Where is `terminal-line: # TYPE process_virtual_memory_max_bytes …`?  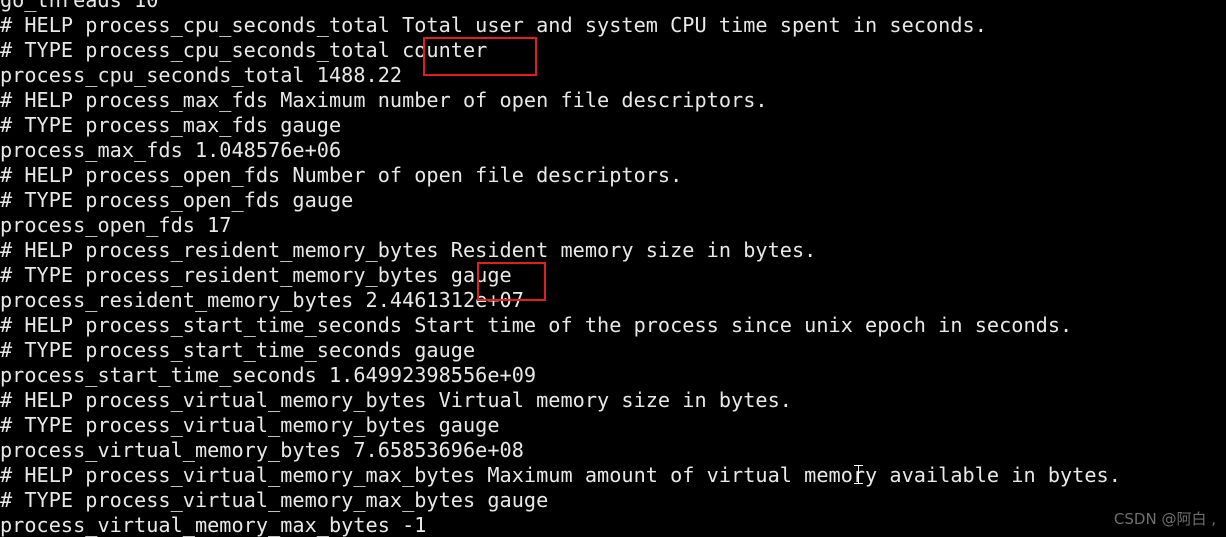
terminal-line: # TYPE process_virtual_memory_max_bytes … is located at coordinates (274, 500).